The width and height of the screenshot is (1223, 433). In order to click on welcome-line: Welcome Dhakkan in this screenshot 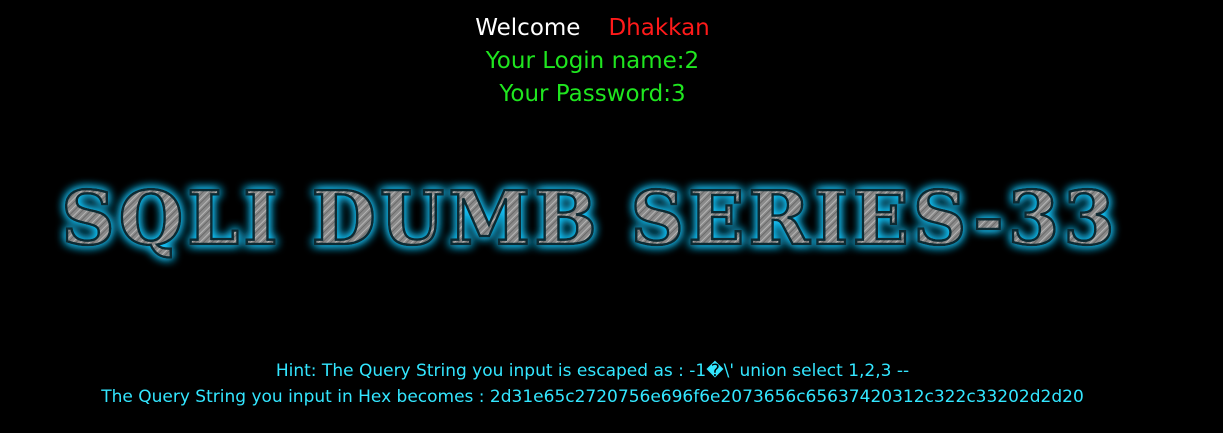, I will do `click(592, 28)`.